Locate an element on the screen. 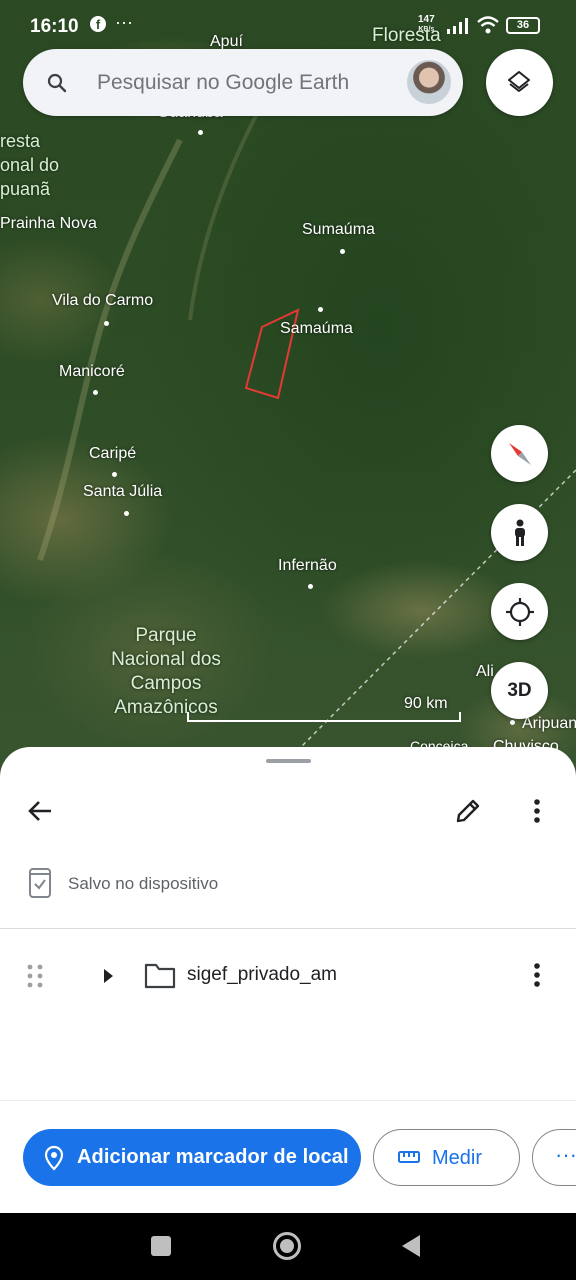 Image resolution: width=576 pixels, height=1280 pixels. folder-icon is located at coordinates (160, 976).